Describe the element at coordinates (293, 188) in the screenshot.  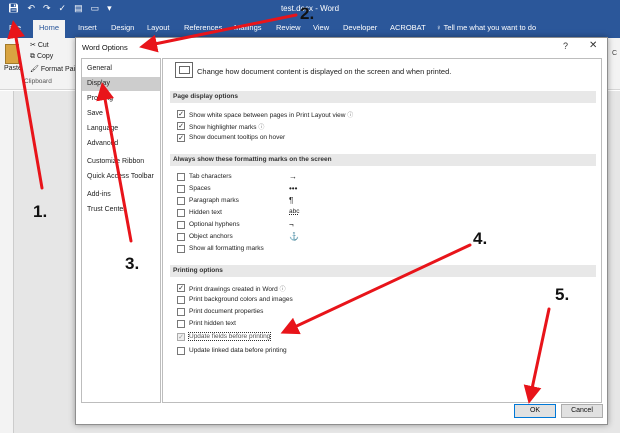
I see `space-mark-symbol: •••` at that location.